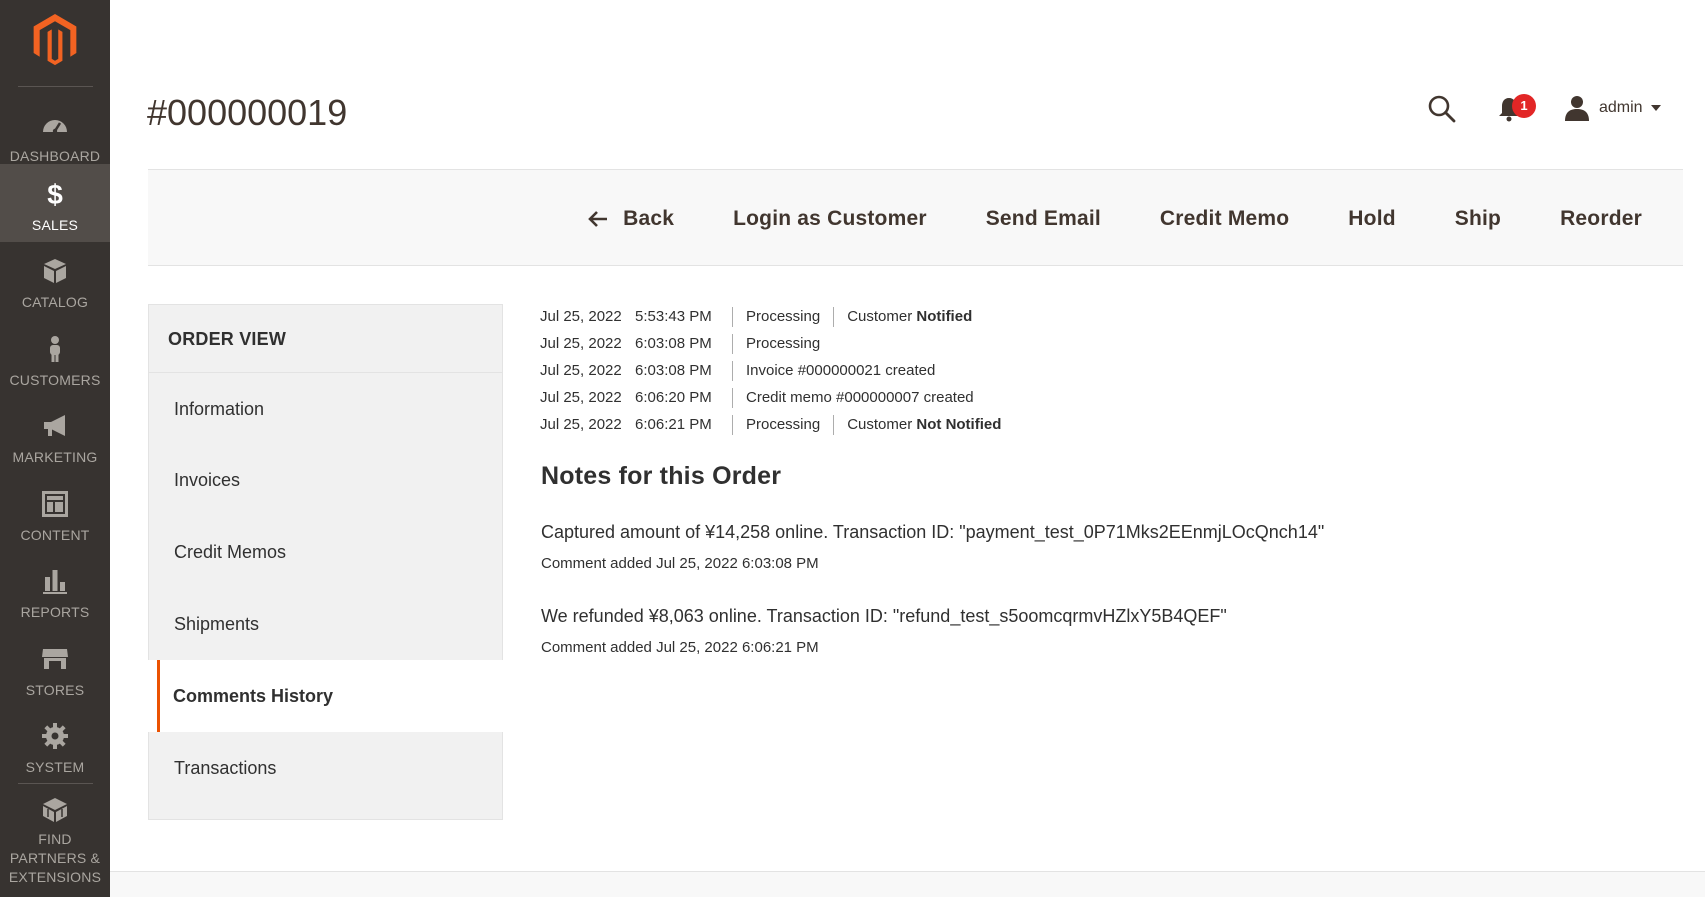 This screenshot has height=898, width=1705. I want to click on history-row: Jul 25, 2022 6:03:08 PM Processing, so click(777, 343).